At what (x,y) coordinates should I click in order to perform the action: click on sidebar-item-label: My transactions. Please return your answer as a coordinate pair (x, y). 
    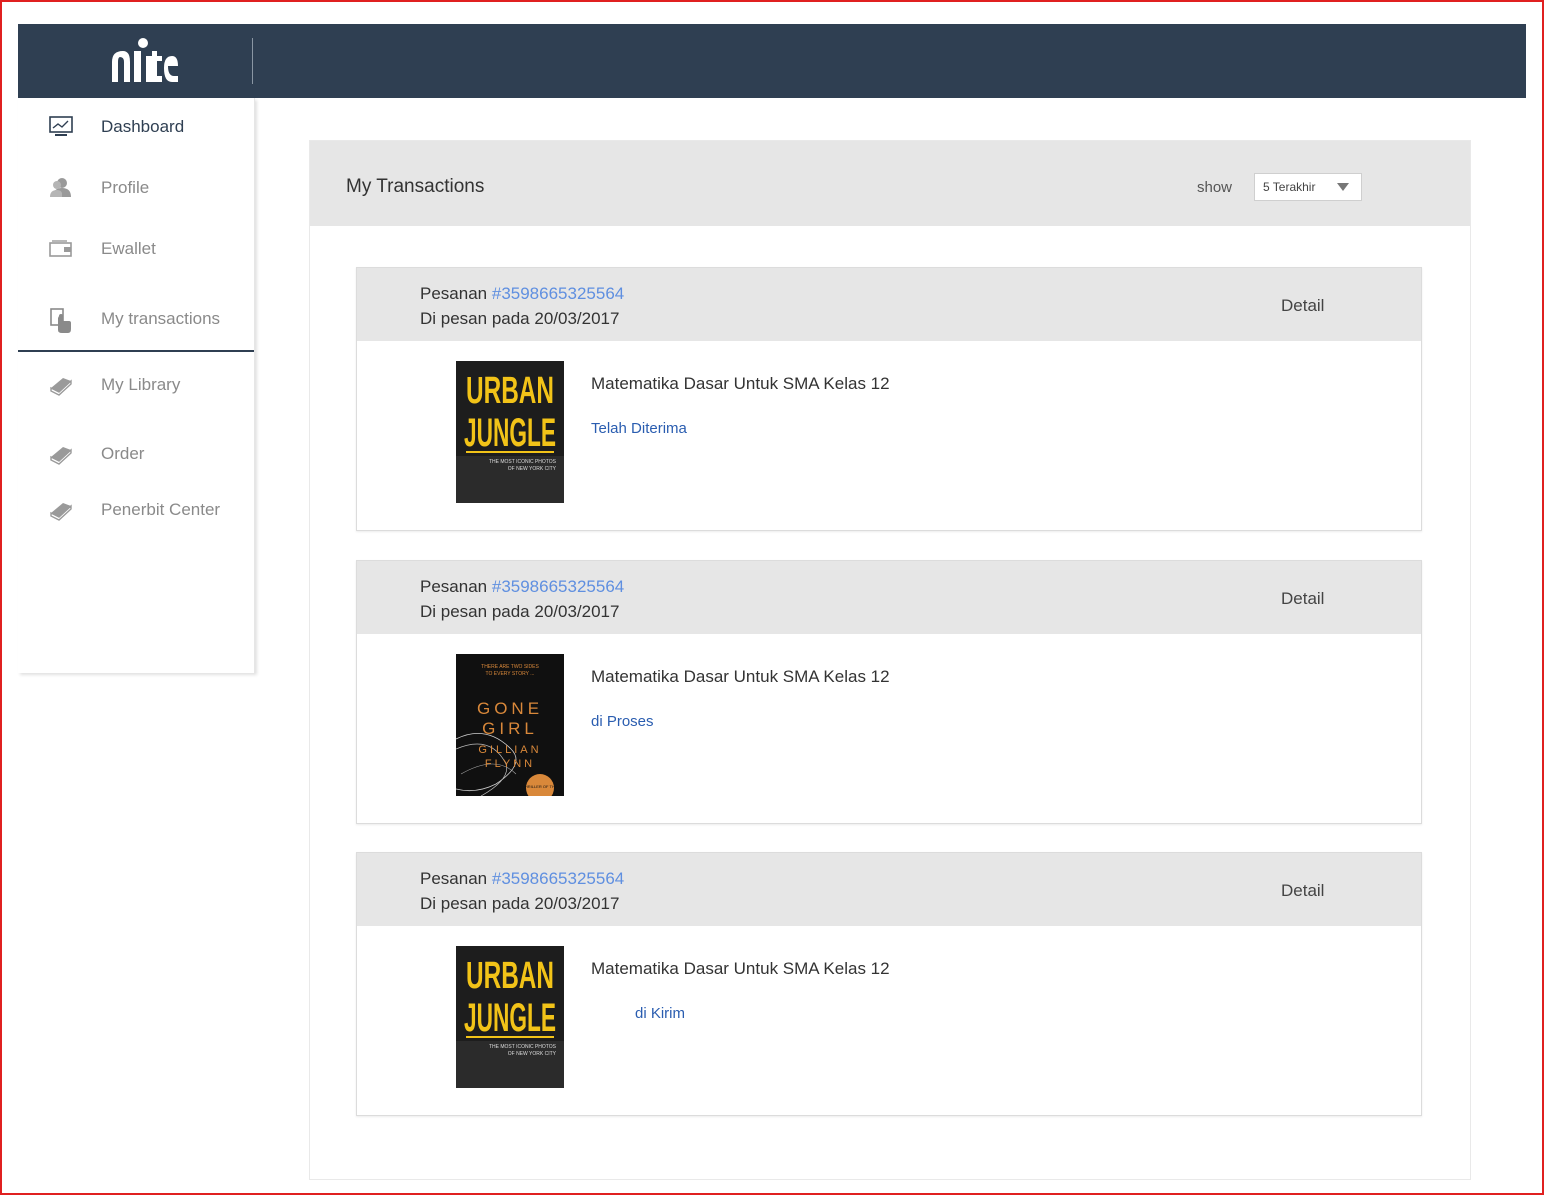
    Looking at the image, I should click on (161, 318).